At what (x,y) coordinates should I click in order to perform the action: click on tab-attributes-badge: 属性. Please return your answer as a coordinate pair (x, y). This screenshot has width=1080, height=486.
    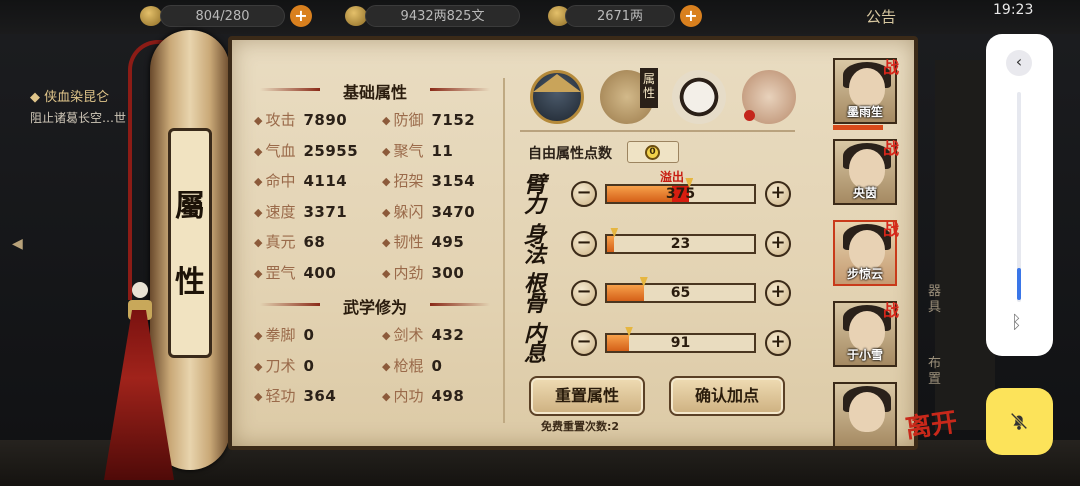
    Looking at the image, I should click on (649, 88).